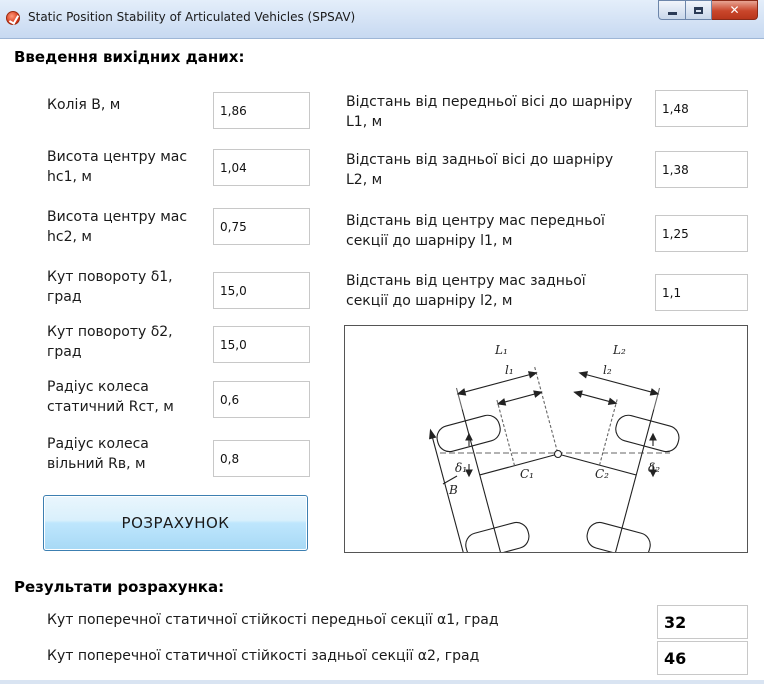 Image resolution: width=764 pixels, height=684 pixels. Describe the element at coordinates (672, 10) in the screenshot. I see `minimize-button` at that location.